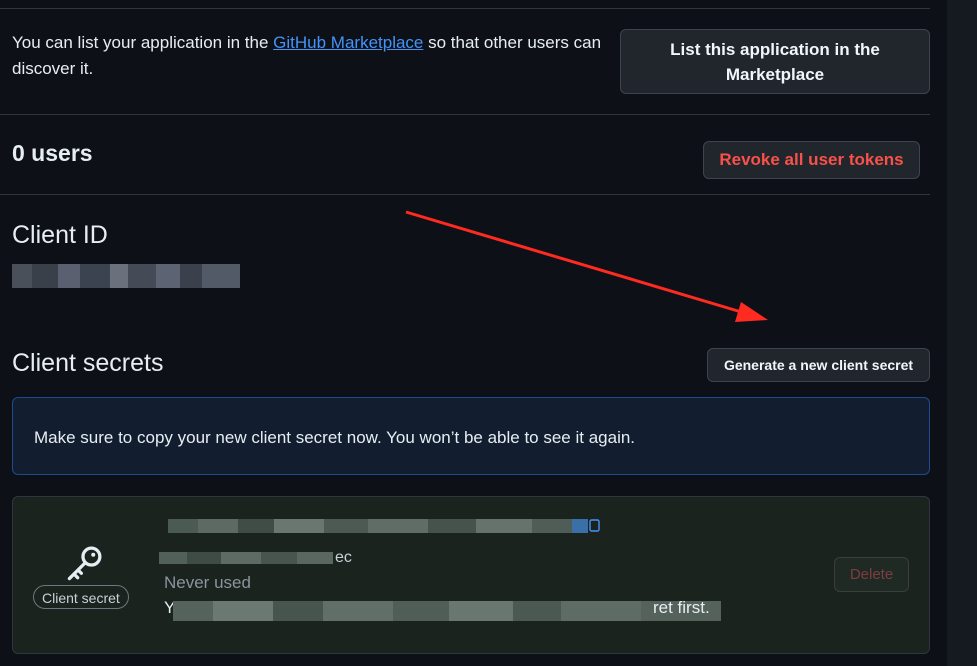 The height and width of the screenshot is (666, 977). Describe the element at coordinates (962, 333) in the screenshot. I see `scrollbar-track` at that location.